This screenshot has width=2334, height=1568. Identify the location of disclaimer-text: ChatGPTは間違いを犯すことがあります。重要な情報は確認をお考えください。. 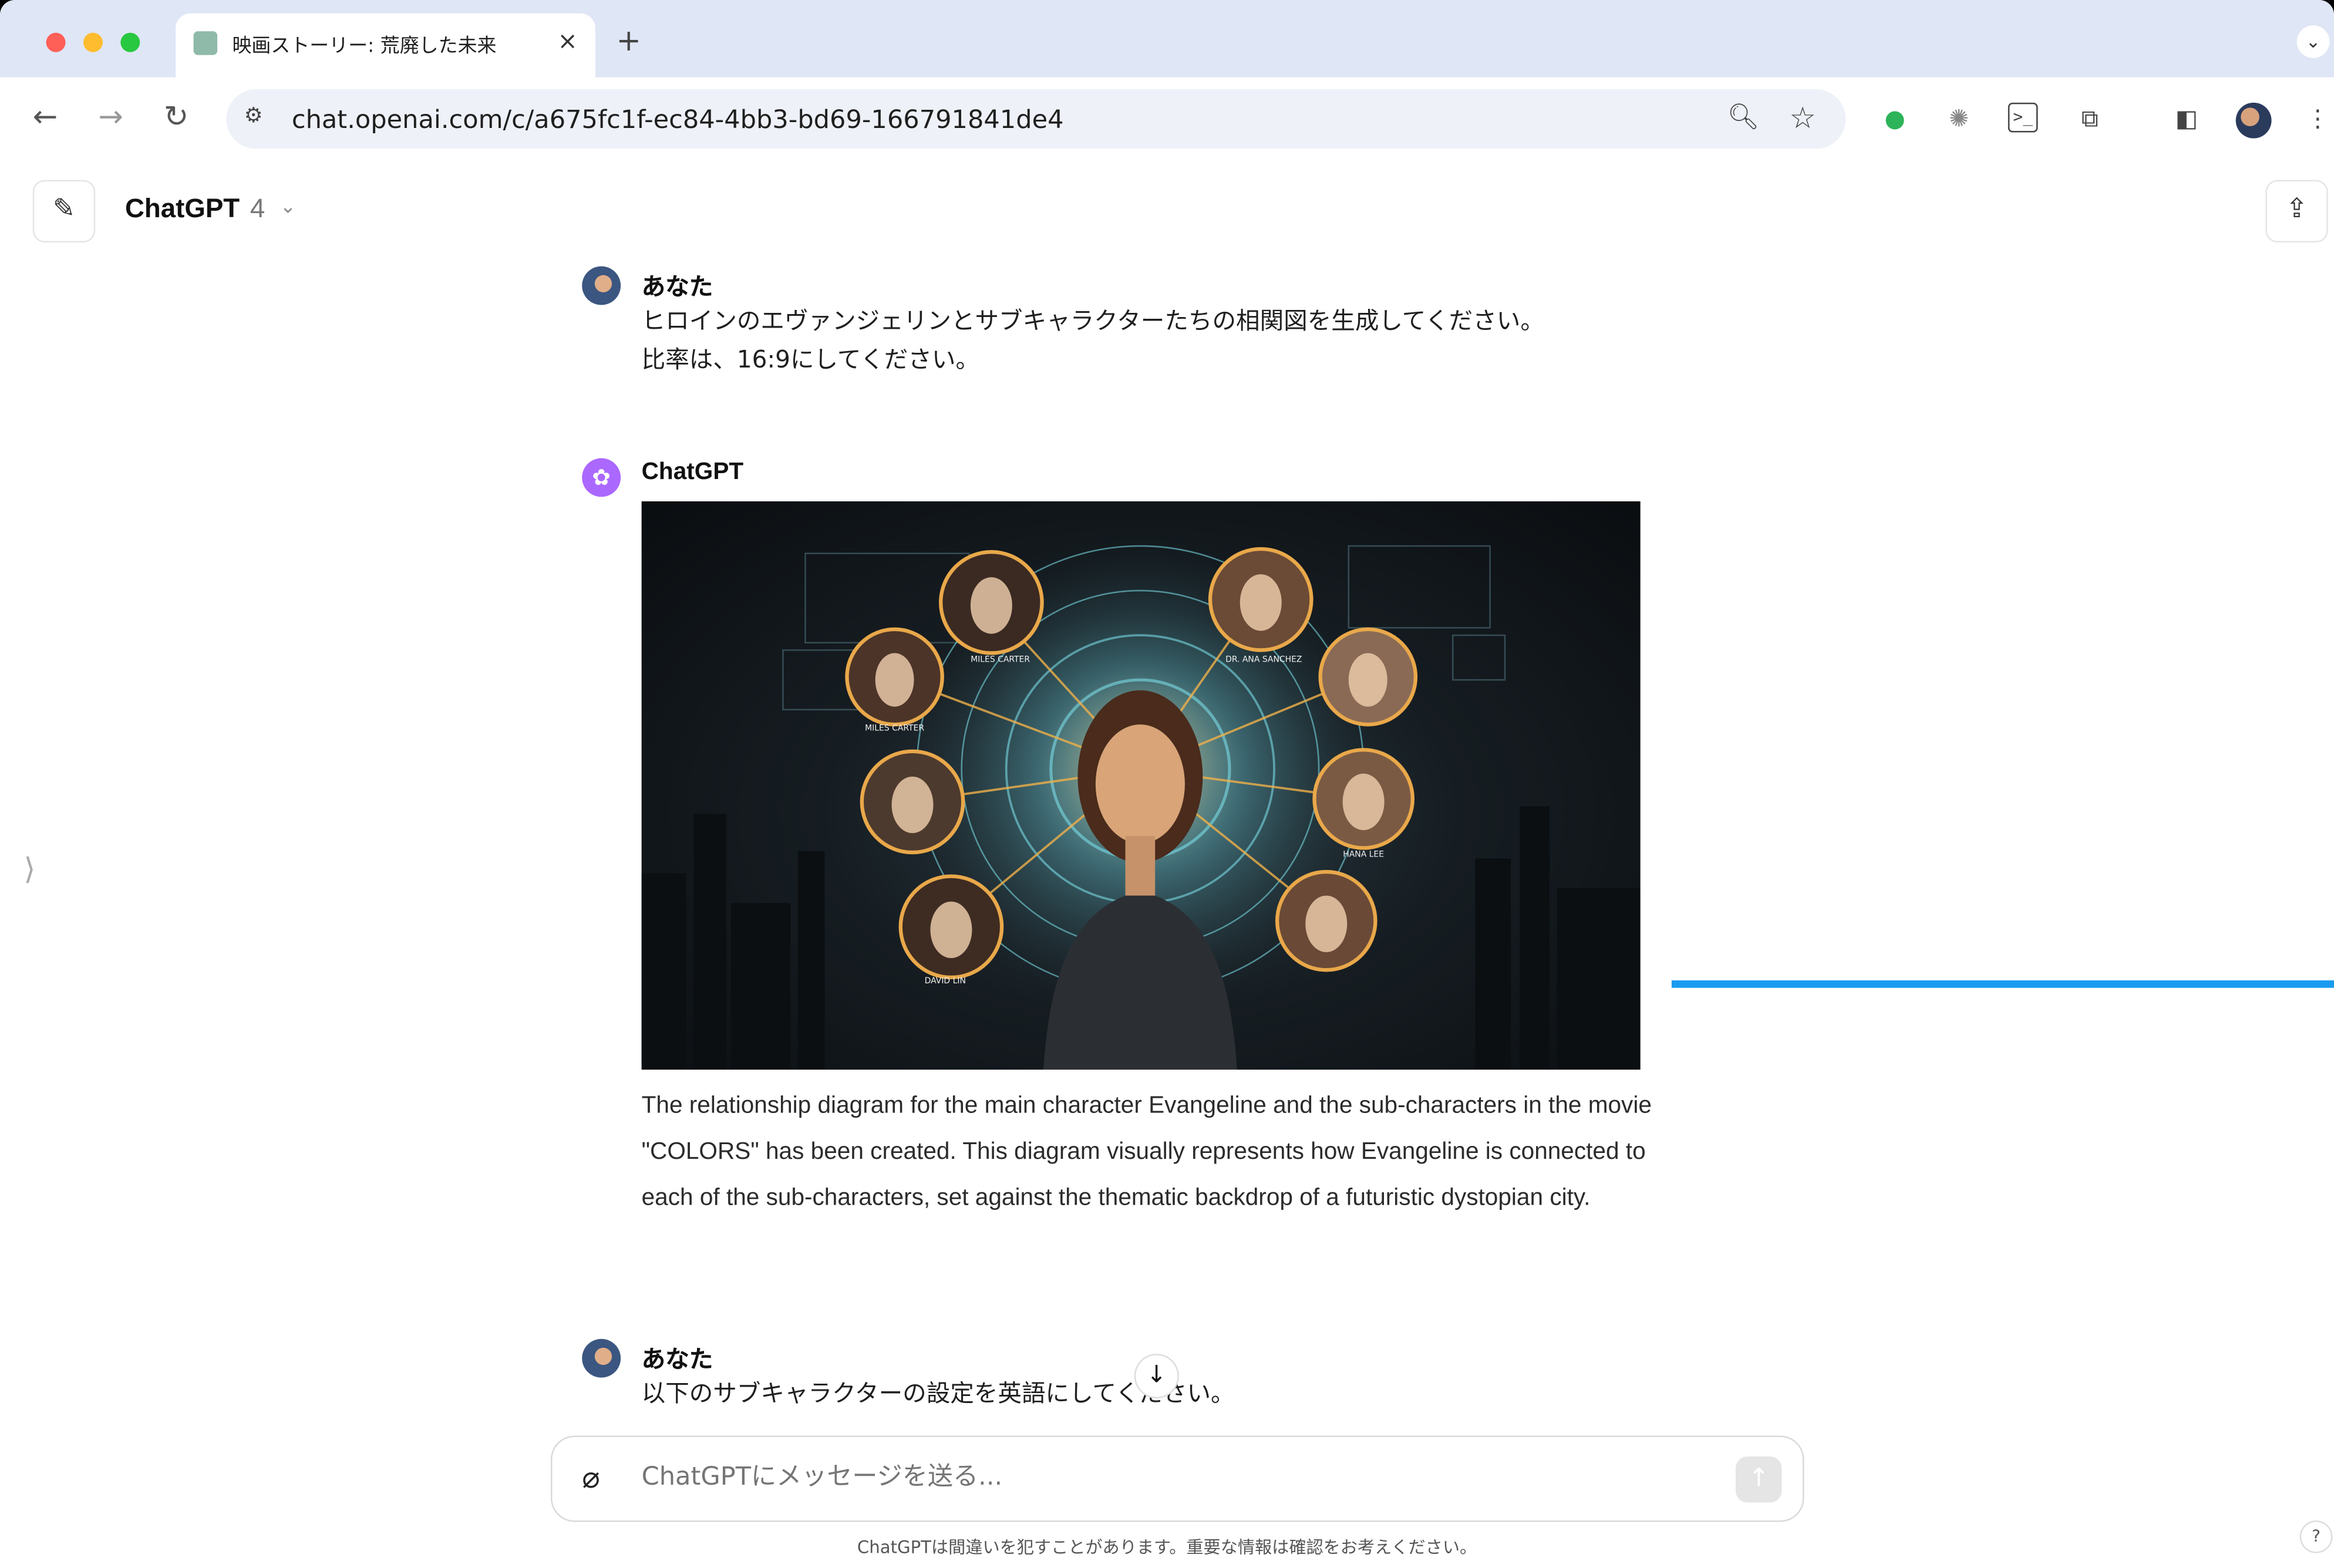
(1167, 1547).